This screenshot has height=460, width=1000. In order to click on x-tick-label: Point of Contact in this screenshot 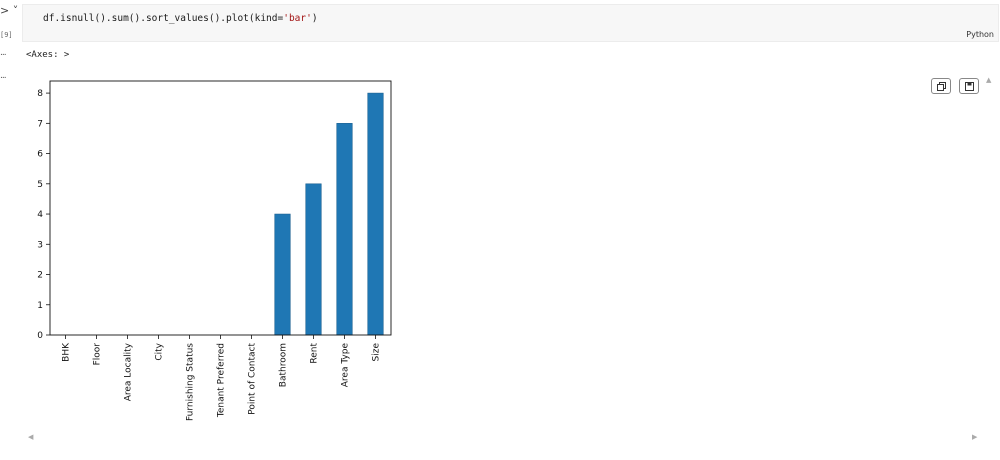, I will do `click(253, 379)`.